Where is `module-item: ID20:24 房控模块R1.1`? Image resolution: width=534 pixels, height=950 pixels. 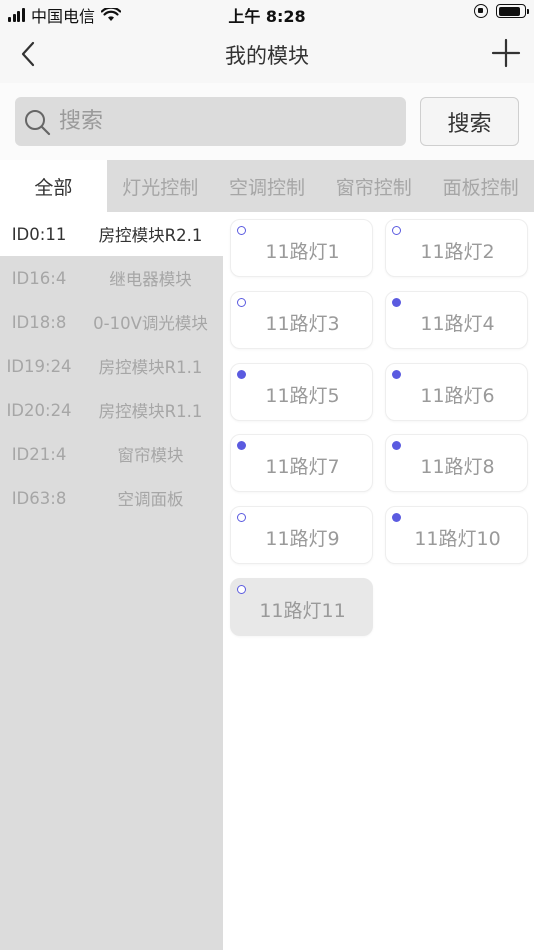 module-item: ID20:24 房控模块R1.1 is located at coordinates (111, 410).